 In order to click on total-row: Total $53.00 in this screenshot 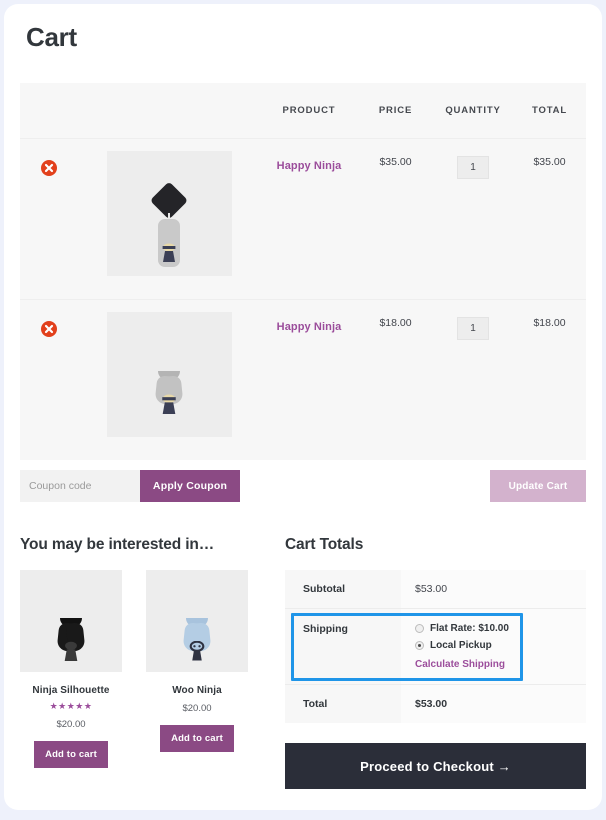, I will do `click(435, 703)`.